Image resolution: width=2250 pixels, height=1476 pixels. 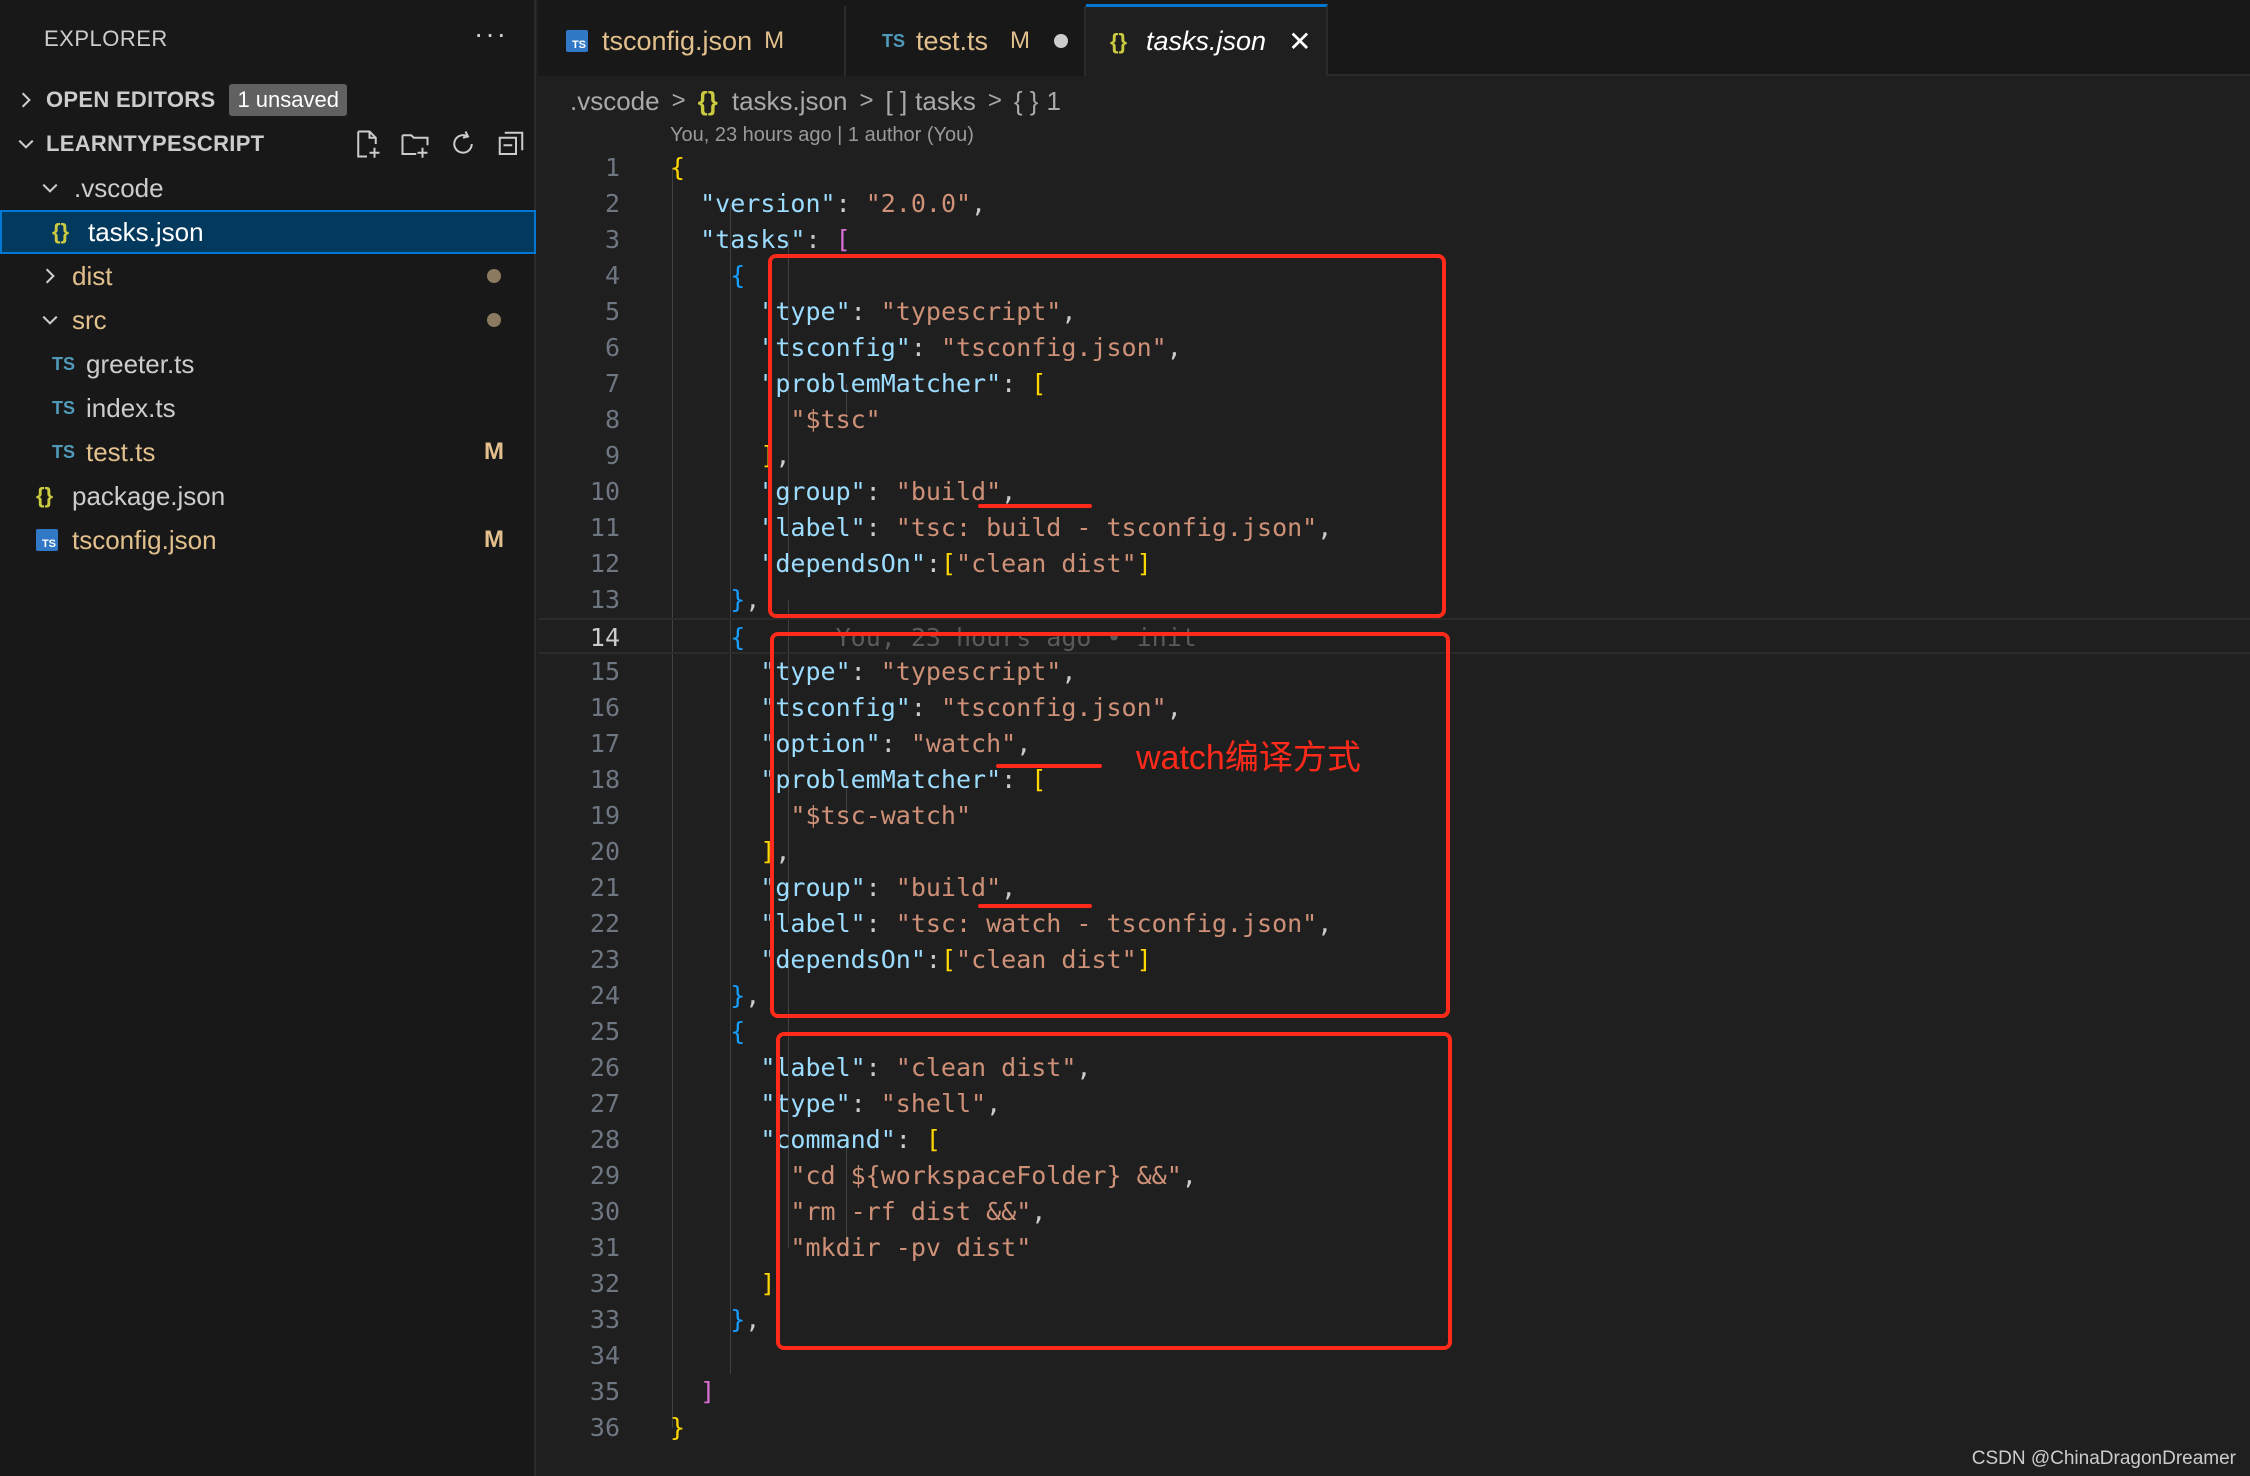 What do you see at coordinates (604, 707) in the screenshot?
I see `line-number: 16` at bounding box center [604, 707].